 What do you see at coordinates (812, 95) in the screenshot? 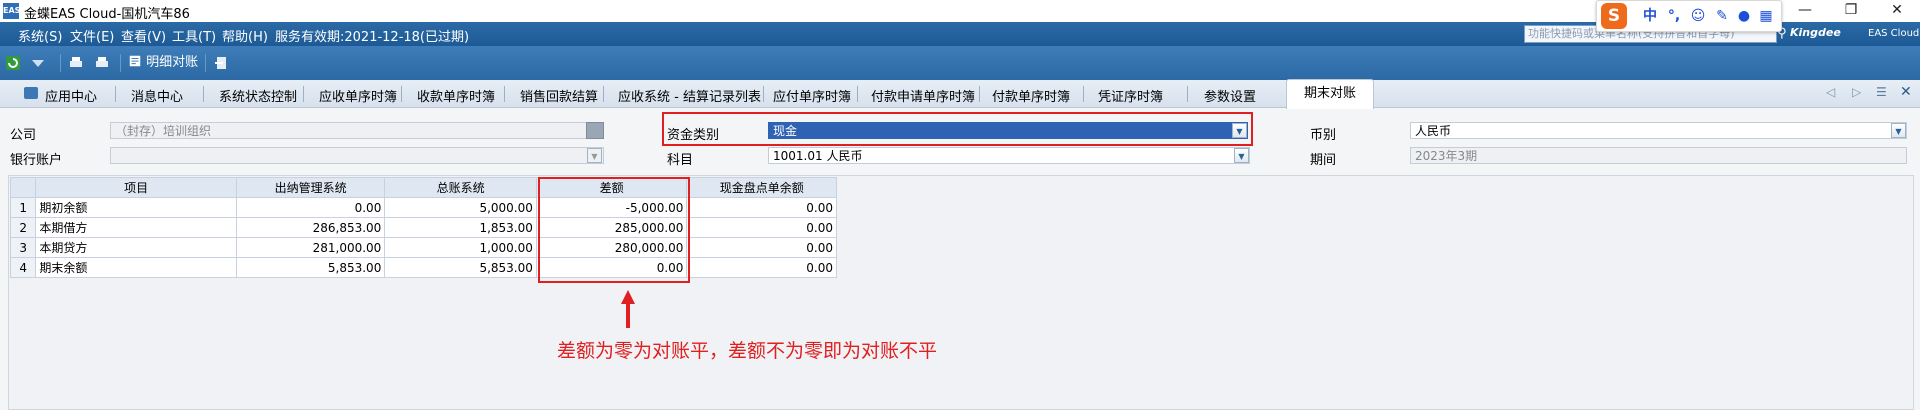
I see `tab-payable-journal: 应付单序时簿` at bounding box center [812, 95].